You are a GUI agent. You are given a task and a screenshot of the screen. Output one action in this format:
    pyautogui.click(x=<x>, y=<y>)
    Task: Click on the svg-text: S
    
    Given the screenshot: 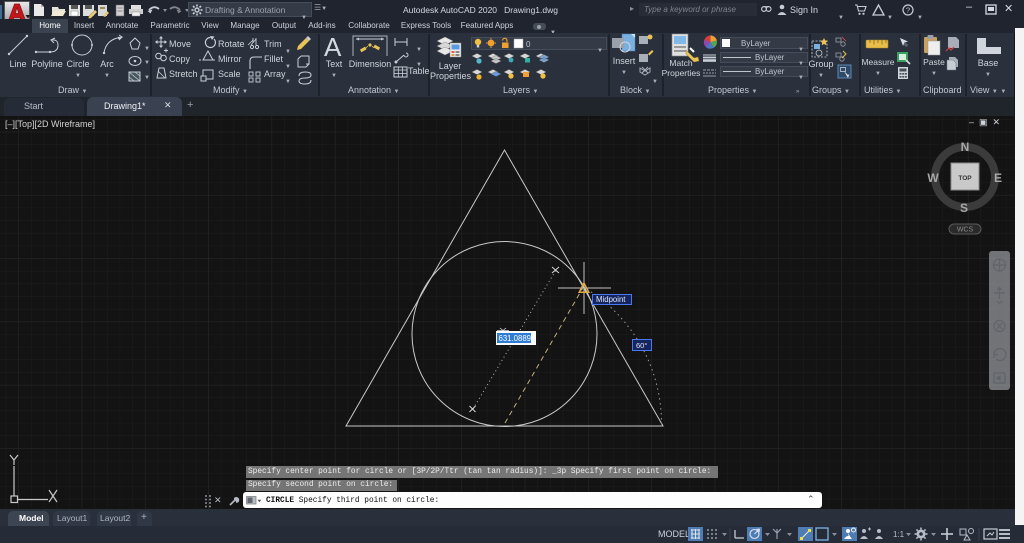 What is the action you would take?
    pyautogui.click(x=964, y=208)
    